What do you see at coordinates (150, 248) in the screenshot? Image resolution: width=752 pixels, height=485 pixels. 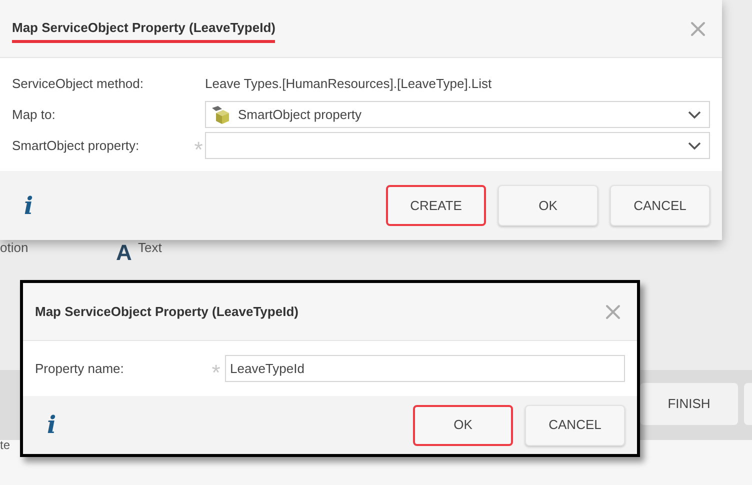 I see `text-tool-label: Text` at bounding box center [150, 248].